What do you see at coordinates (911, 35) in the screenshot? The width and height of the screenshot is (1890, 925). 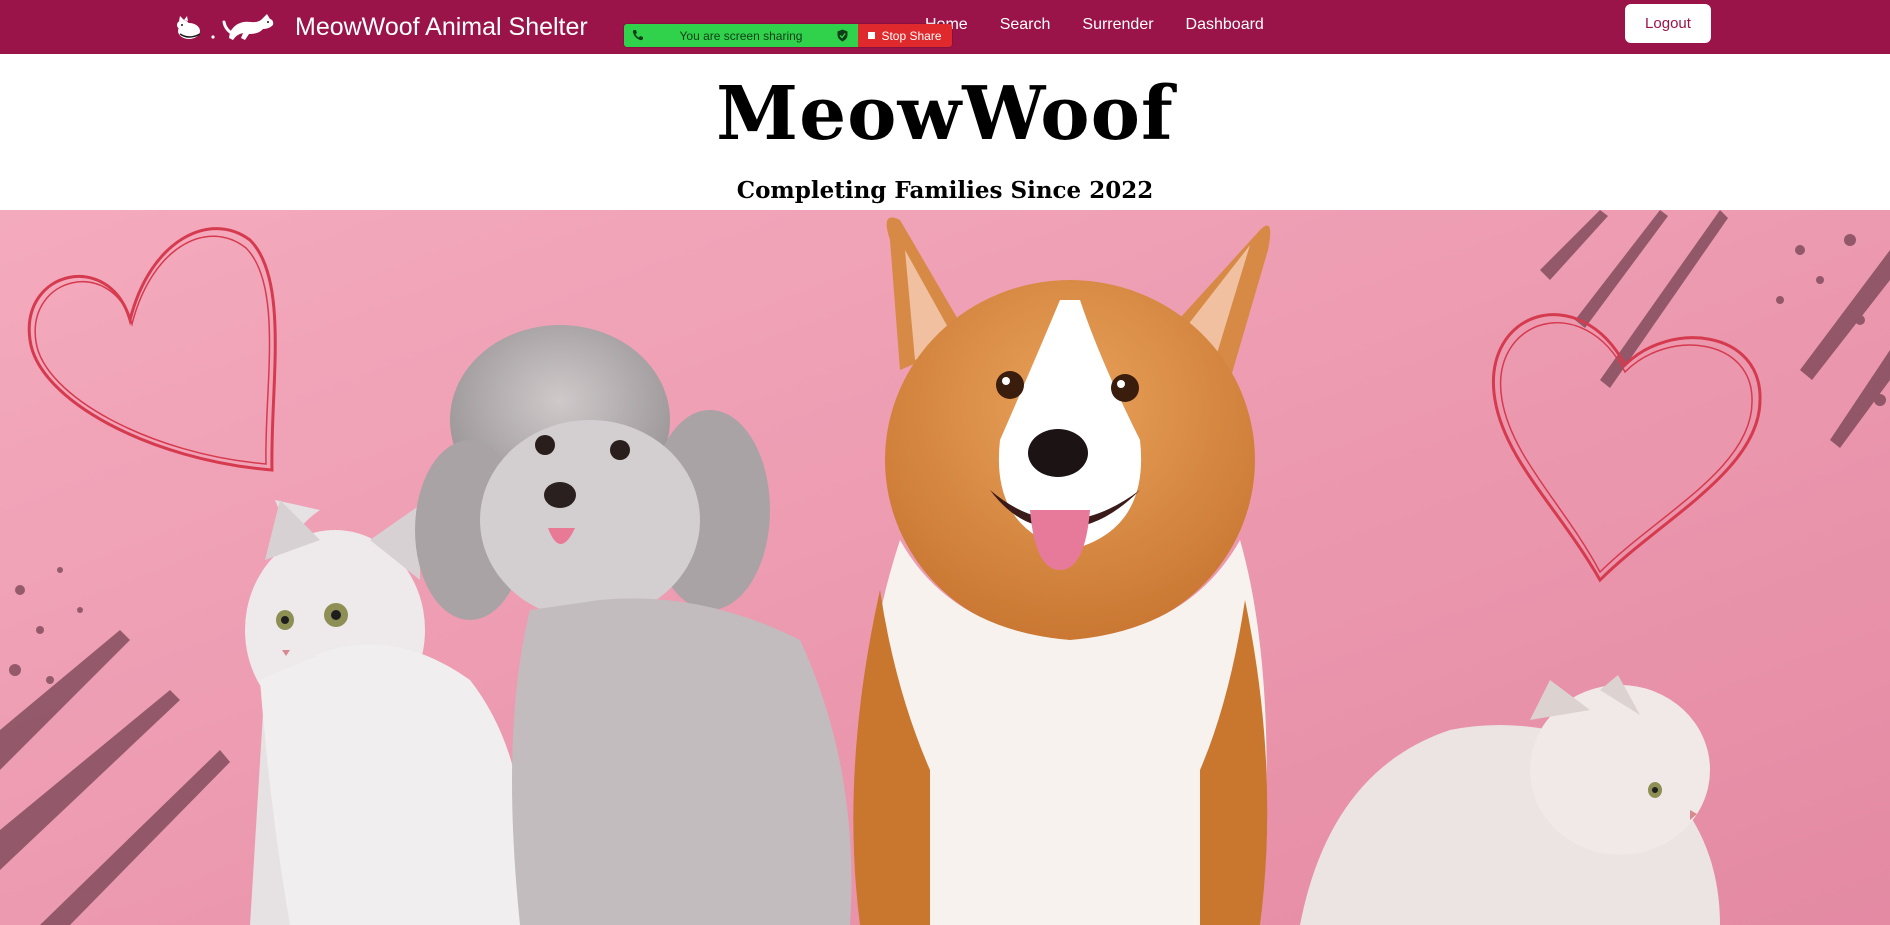 I see `stop-share-label: Stop Share` at bounding box center [911, 35].